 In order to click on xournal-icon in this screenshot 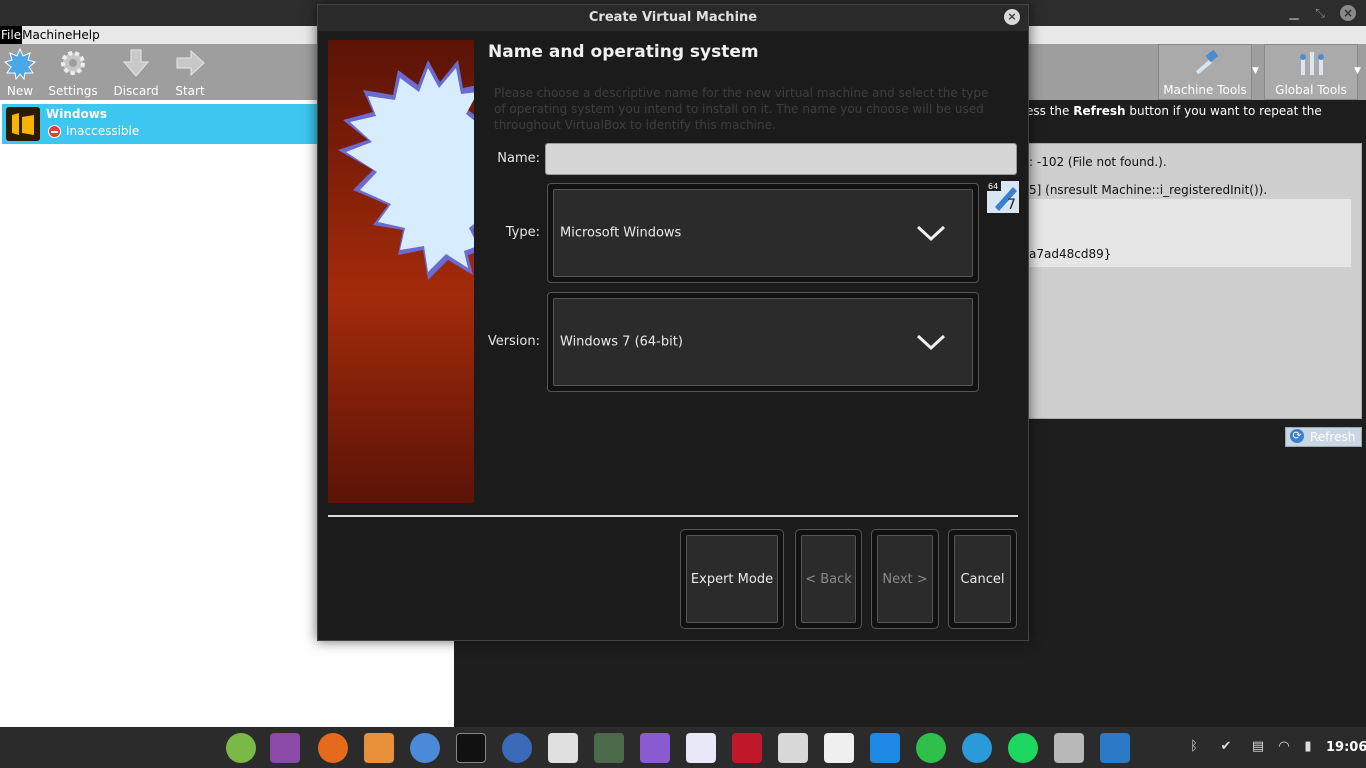, I will do `click(839, 748)`.